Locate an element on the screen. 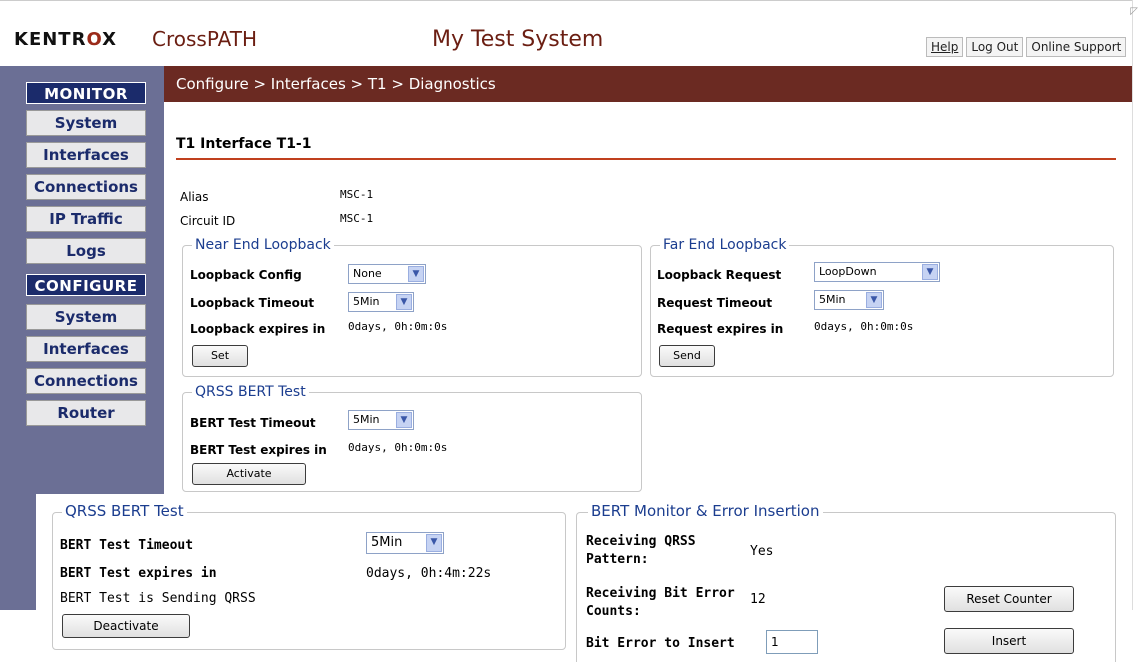  top-links: Help Log Out Online Support is located at coordinates (1026, 47).